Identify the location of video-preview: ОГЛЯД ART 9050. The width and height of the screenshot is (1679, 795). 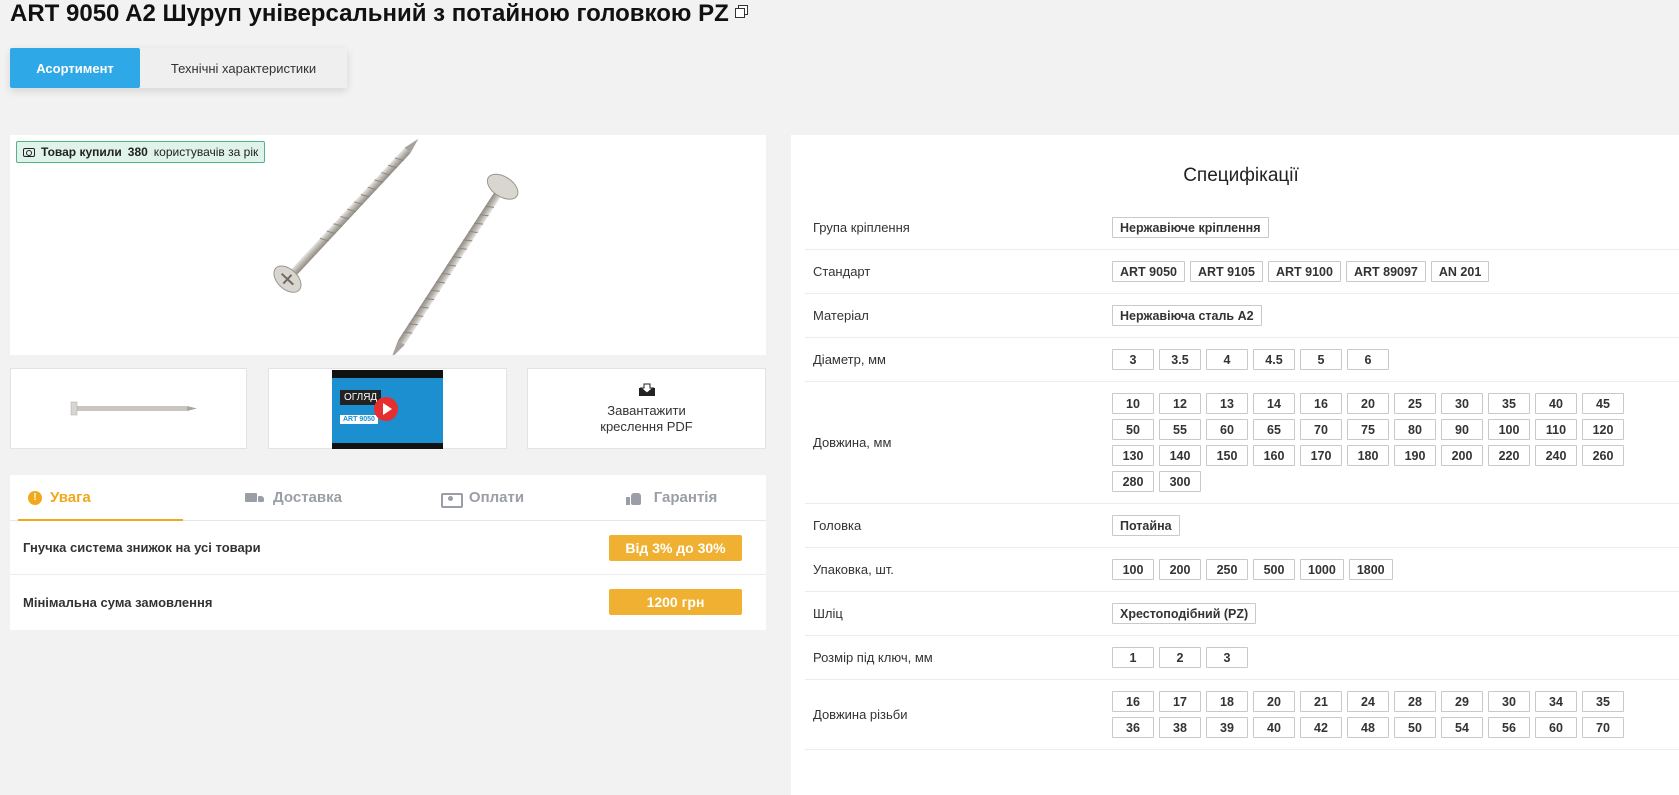
(387, 409).